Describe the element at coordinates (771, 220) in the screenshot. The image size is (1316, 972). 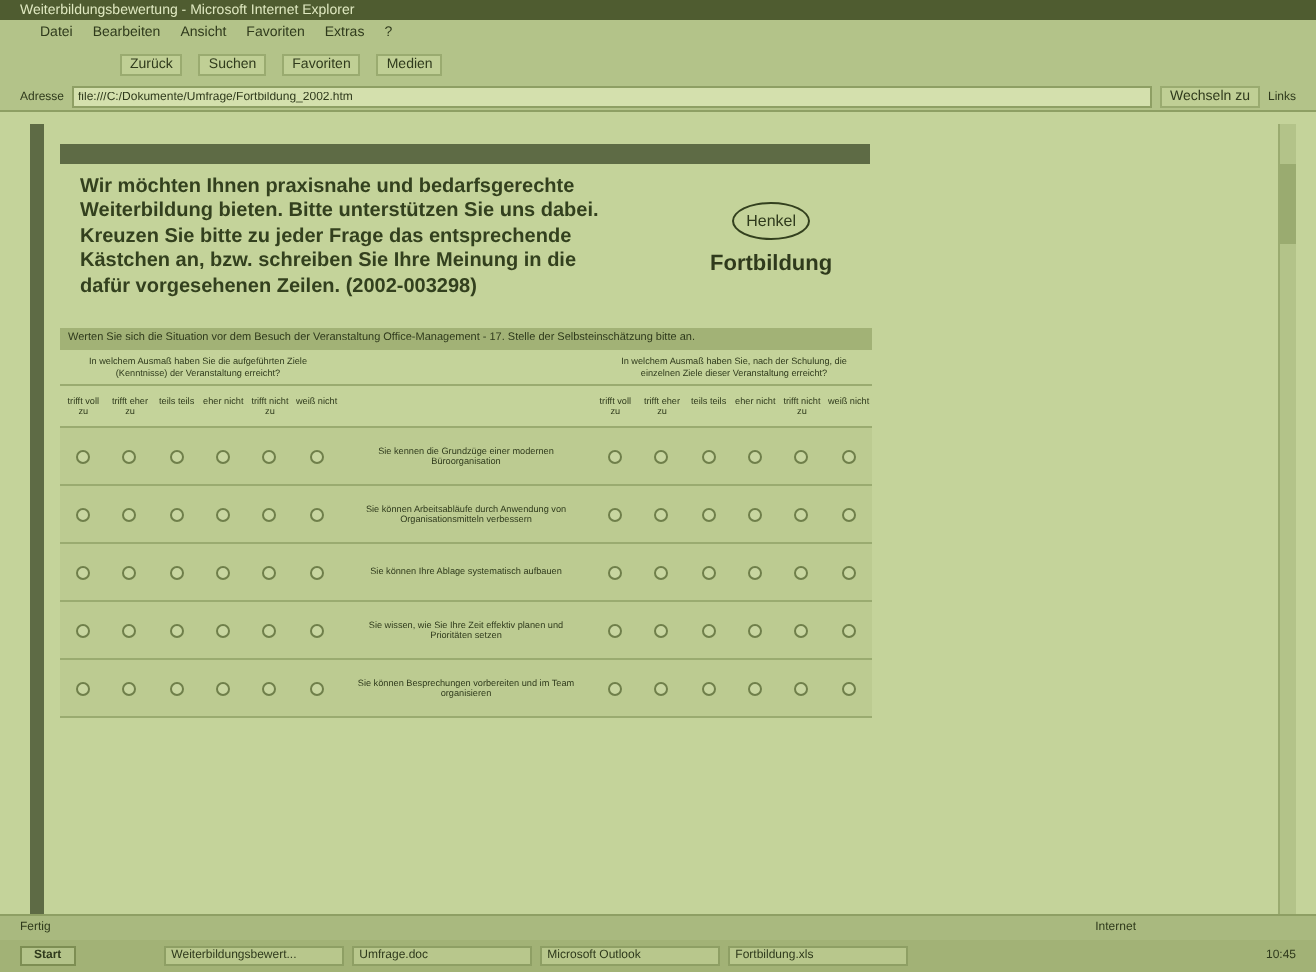
I see `logo-mark: Henkel` at that location.